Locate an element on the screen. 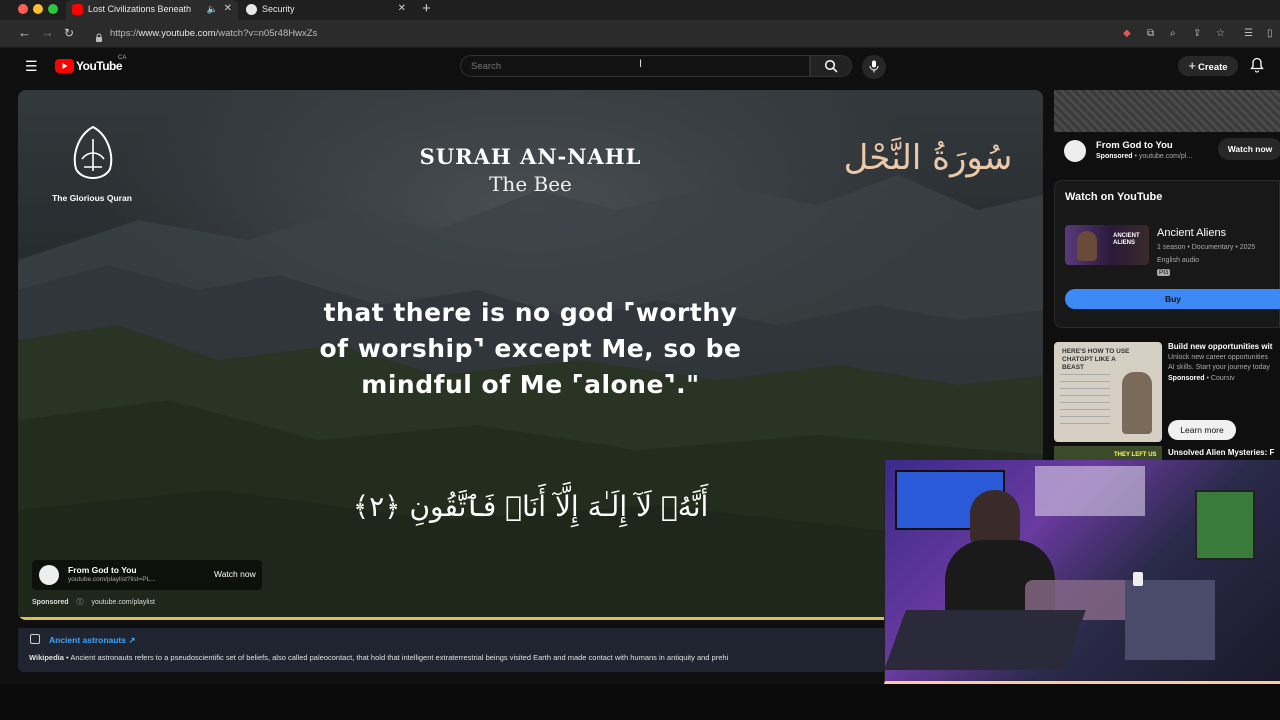 This screenshot has height=720, width=1280. document-icon is located at coordinates (35, 639).